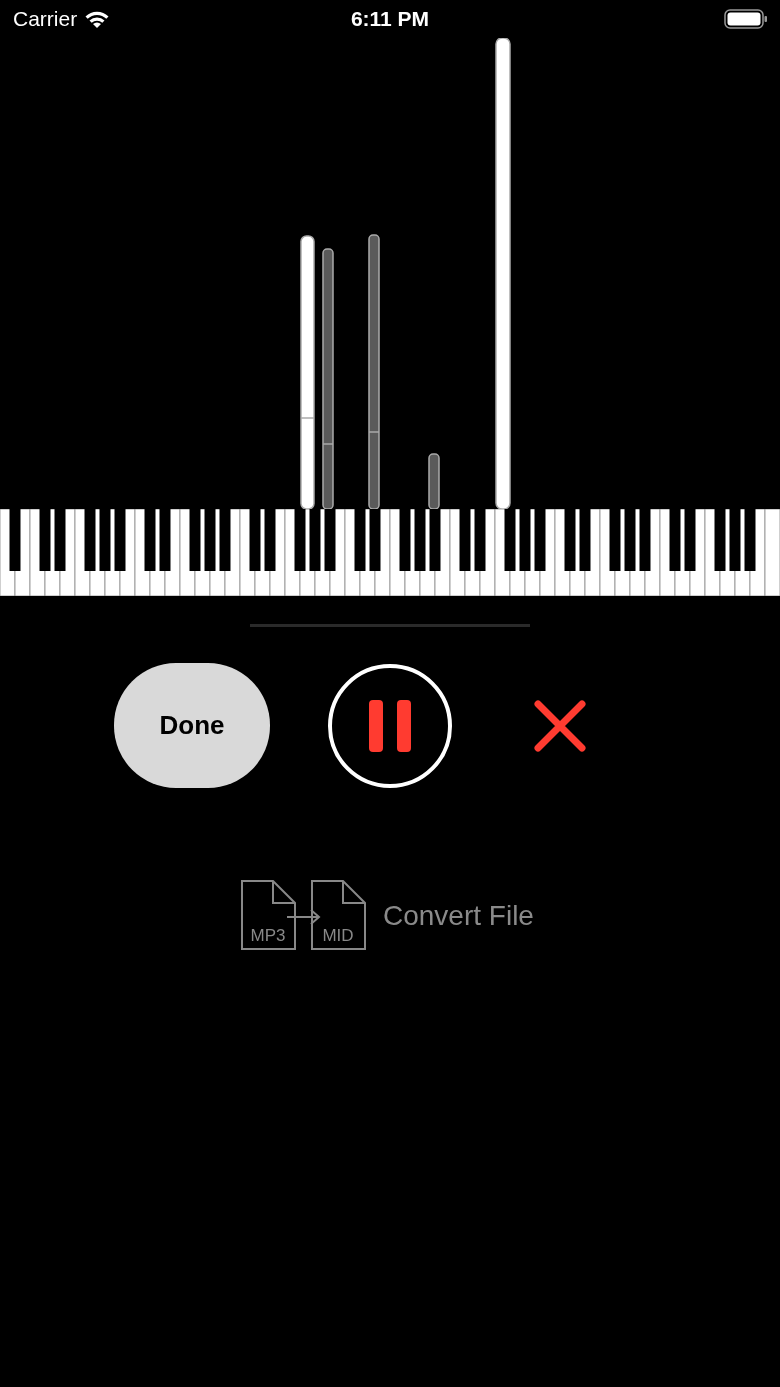 This screenshot has height=1387, width=780. I want to click on pause-icon, so click(390, 725).